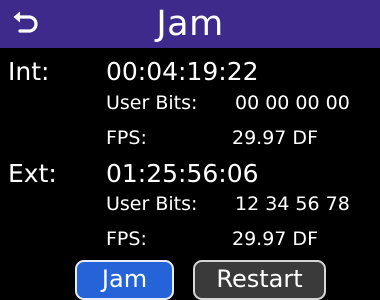  What do you see at coordinates (292, 204) in the screenshot?
I see `ext-user-bits-value: 12 34 56 78` at bounding box center [292, 204].